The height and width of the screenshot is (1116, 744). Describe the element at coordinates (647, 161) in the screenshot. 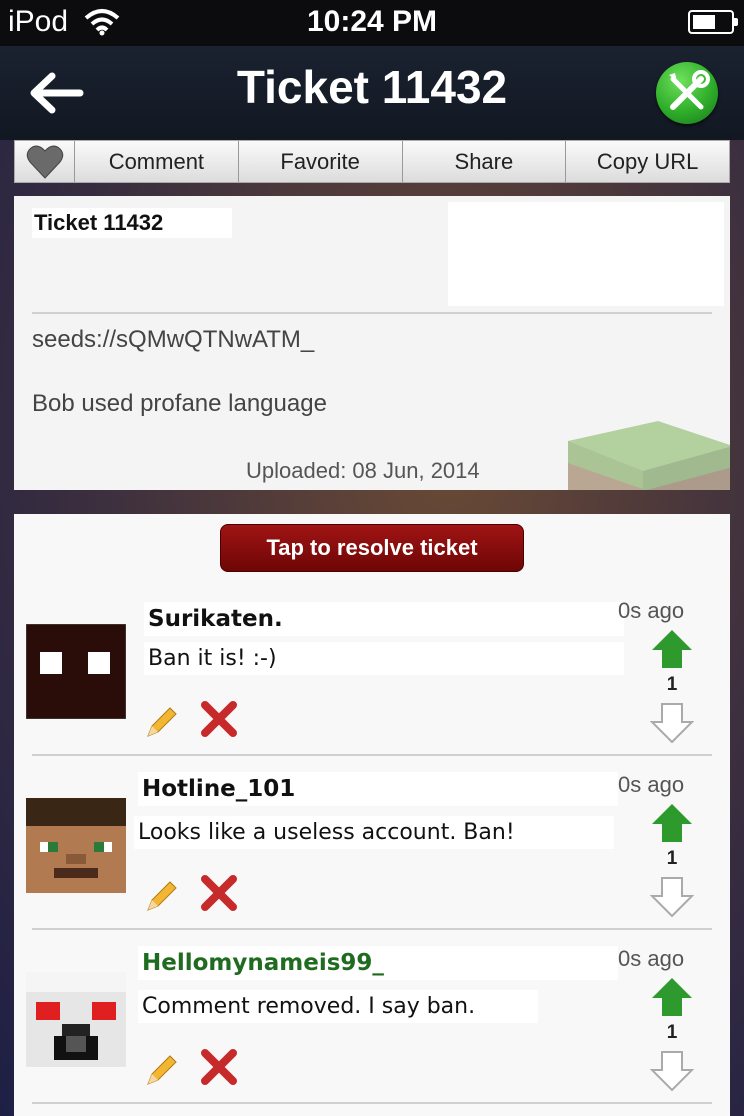

I see `copy-url-button: Copy URL` at that location.